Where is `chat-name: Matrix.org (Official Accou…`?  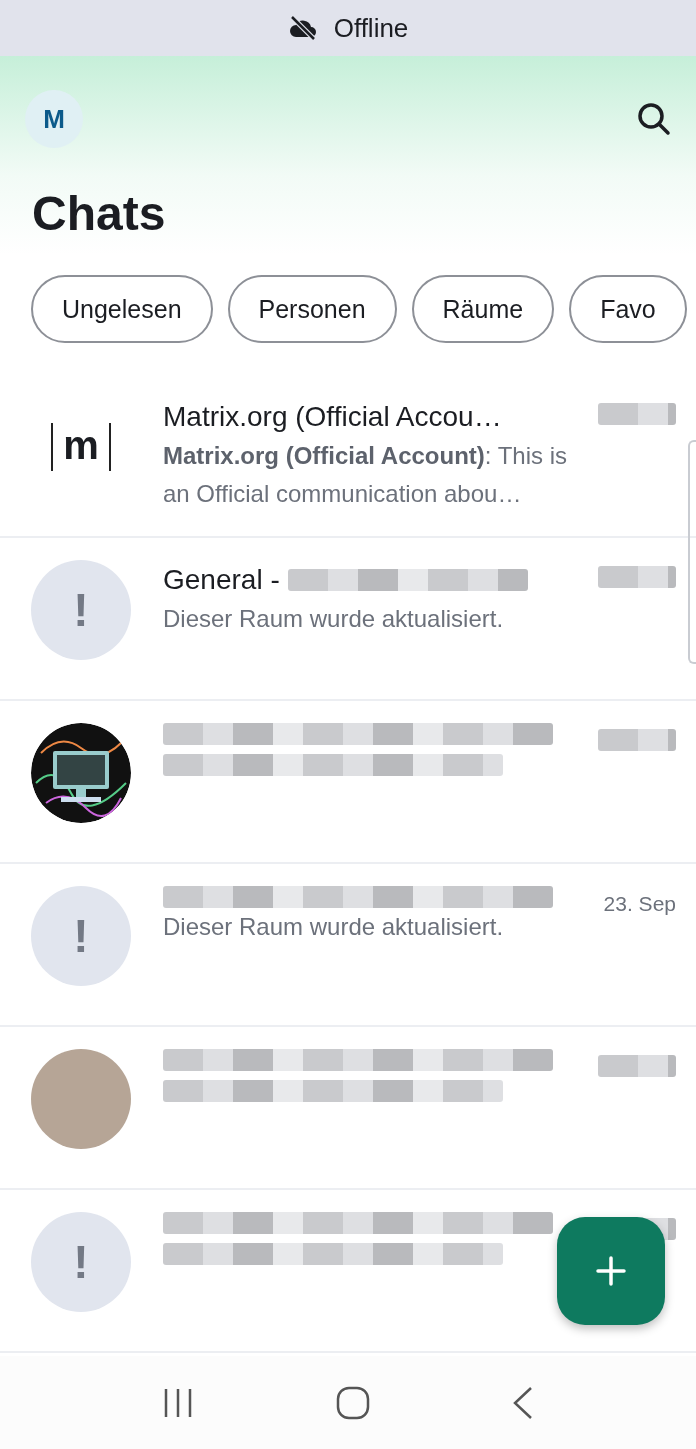 chat-name: Matrix.org (Official Accou… is located at coordinates (332, 417).